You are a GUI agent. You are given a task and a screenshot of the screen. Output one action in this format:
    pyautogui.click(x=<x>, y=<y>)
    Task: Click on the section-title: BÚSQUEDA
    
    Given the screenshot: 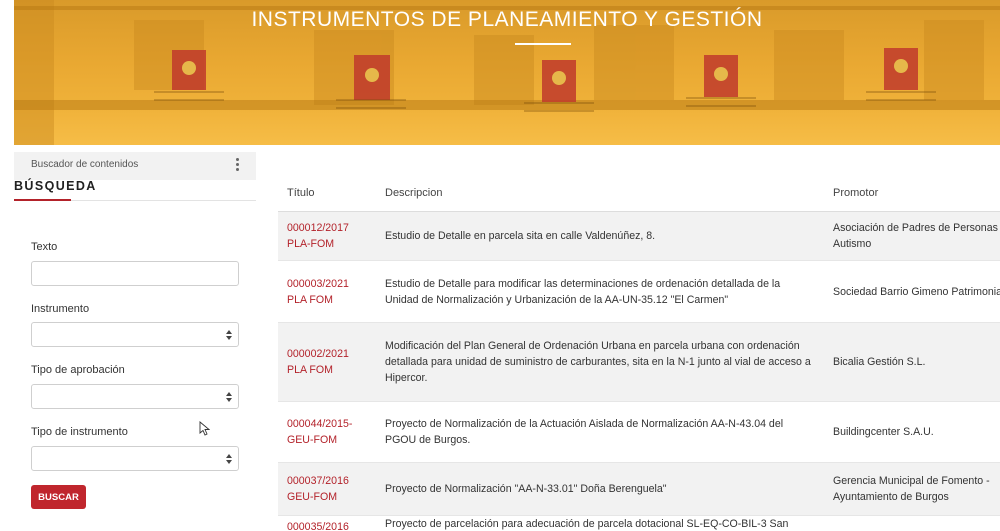 What is the action you would take?
    pyautogui.click(x=55, y=186)
    